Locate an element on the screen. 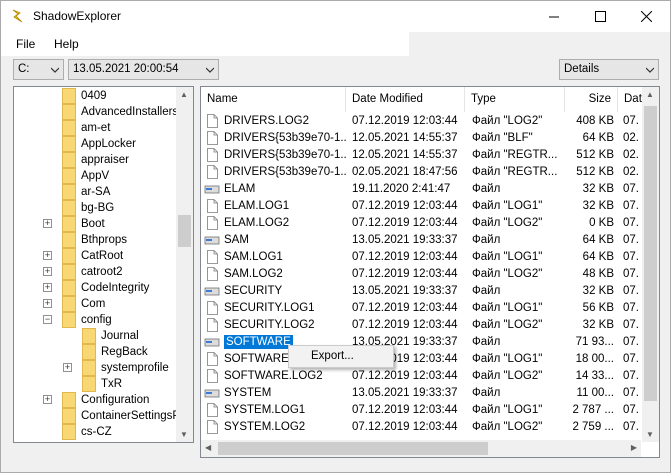 The height and width of the screenshot is (473, 671). list-vscrollbar: ▲ ▼ is located at coordinates (650, 264).